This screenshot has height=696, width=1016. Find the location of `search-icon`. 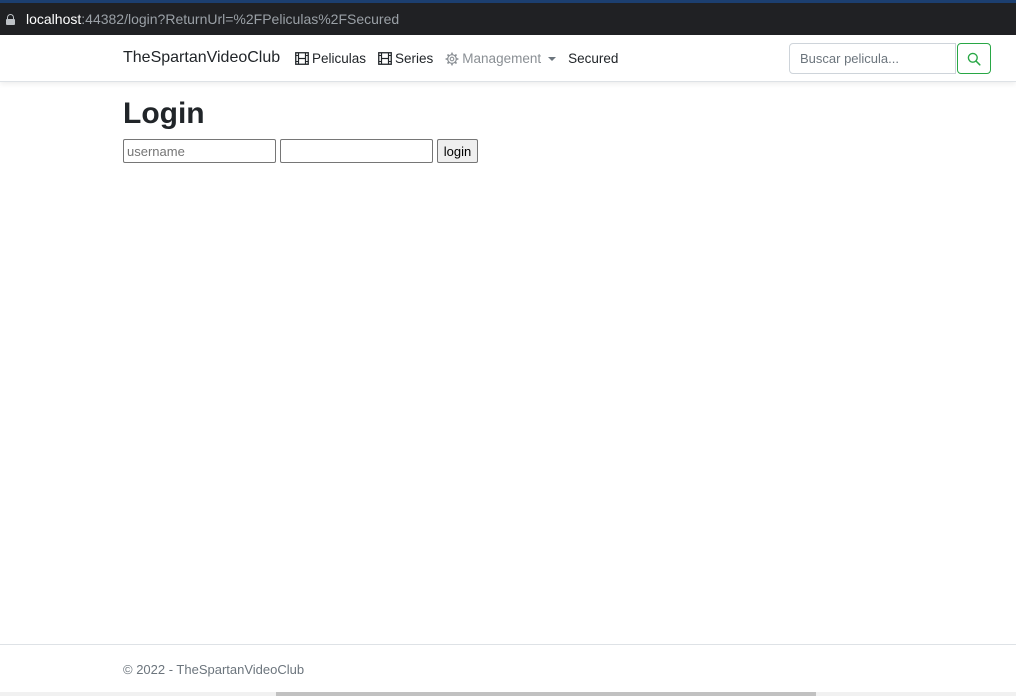

search-icon is located at coordinates (974, 59).